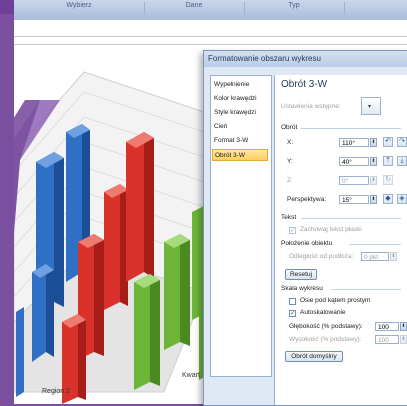 The height and width of the screenshot is (406, 407). What do you see at coordinates (241, 127) in the screenshot?
I see `nav-item-shadow: Cień` at bounding box center [241, 127].